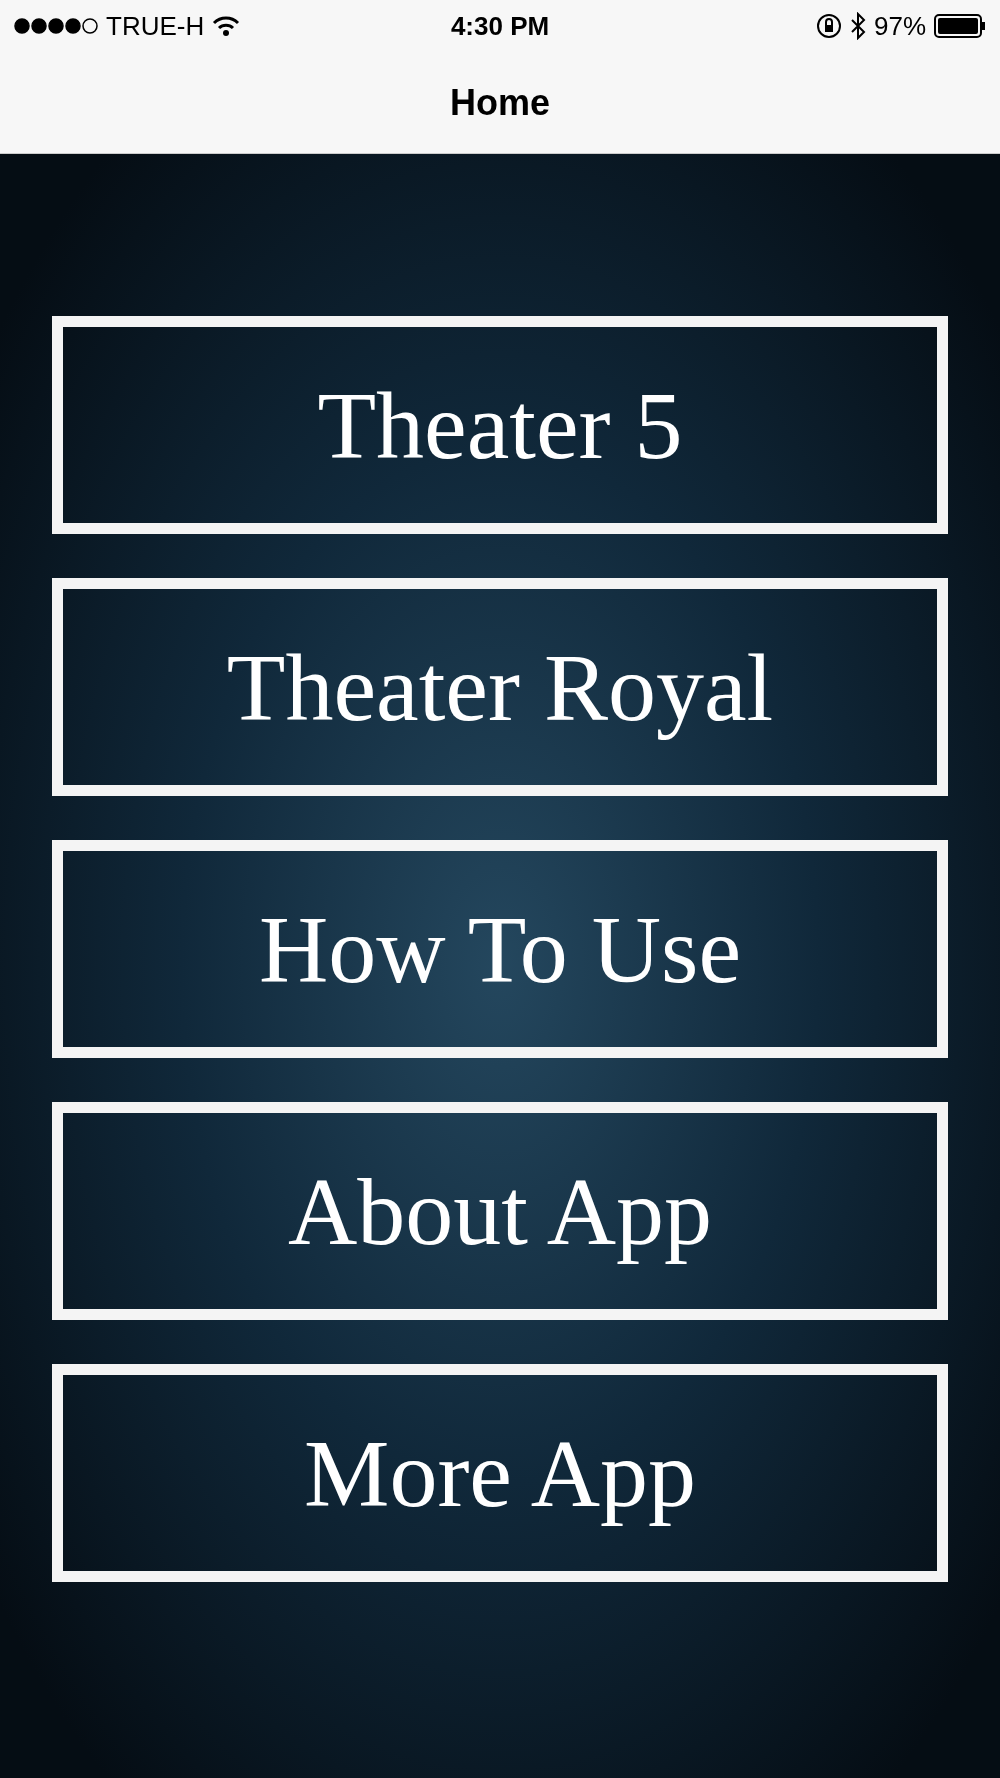  I want to click on menu-button: More App, so click(500, 1473).